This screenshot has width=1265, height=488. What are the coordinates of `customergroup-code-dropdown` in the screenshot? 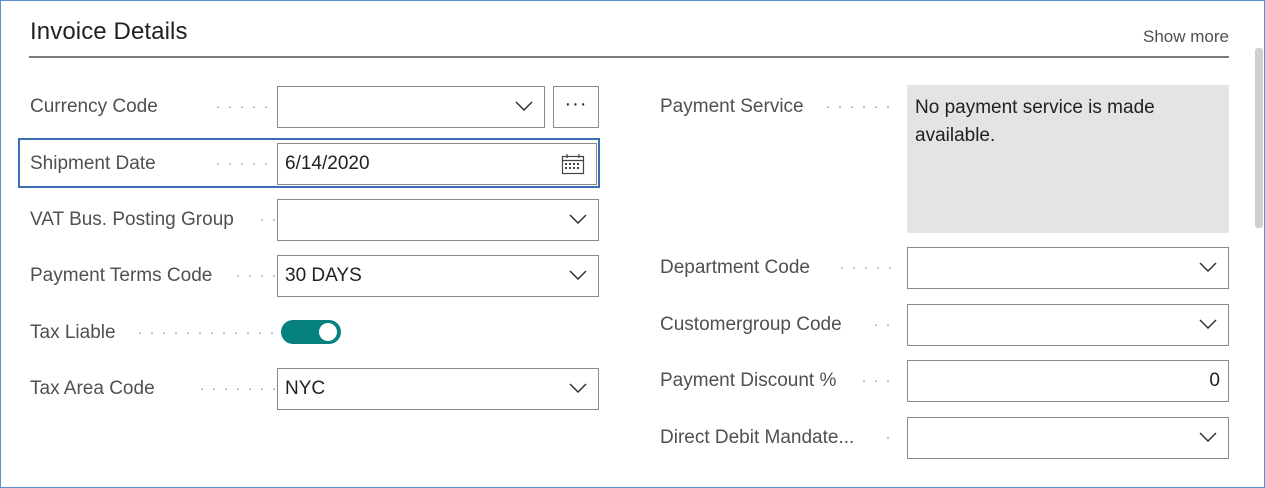 It's located at (1068, 325).